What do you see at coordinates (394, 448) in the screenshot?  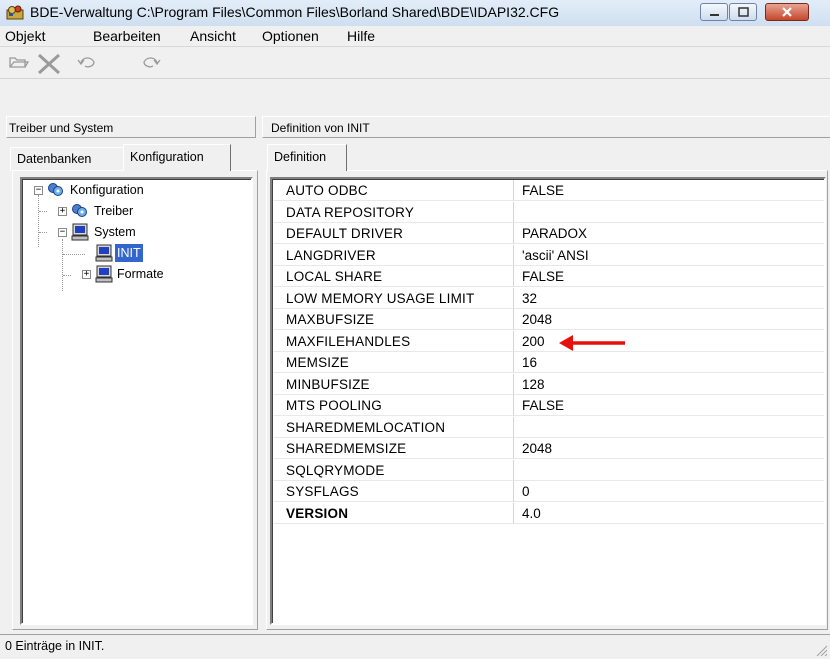 I see `parameter-name: SHAREDMEMSIZE` at bounding box center [394, 448].